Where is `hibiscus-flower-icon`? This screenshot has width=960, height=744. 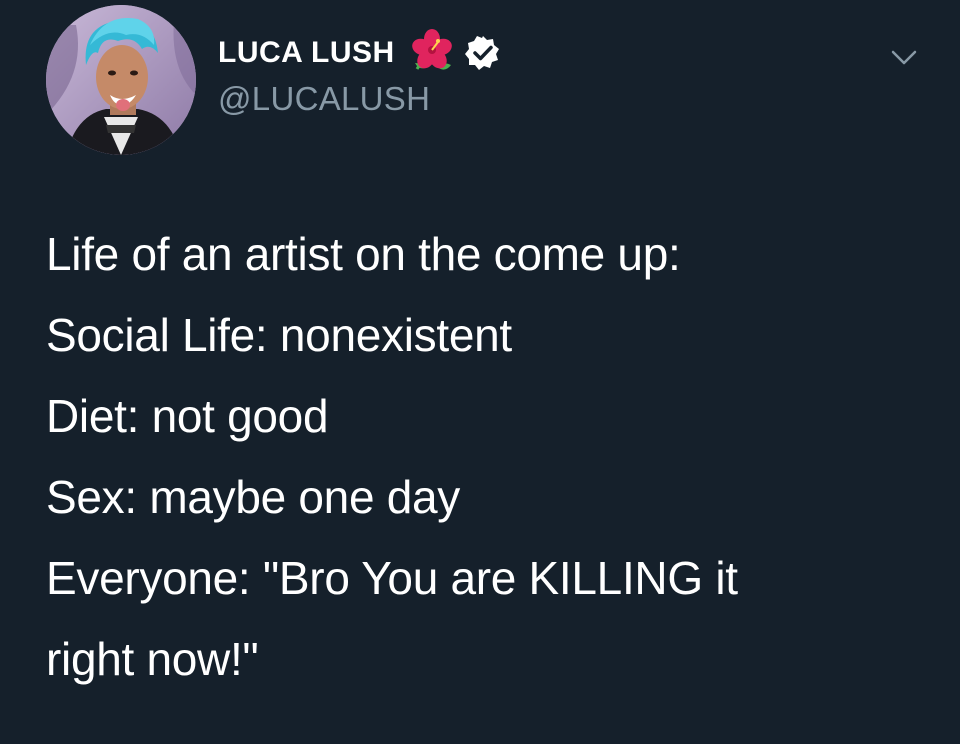 hibiscus-flower-icon is located at coordinates (431, 53).